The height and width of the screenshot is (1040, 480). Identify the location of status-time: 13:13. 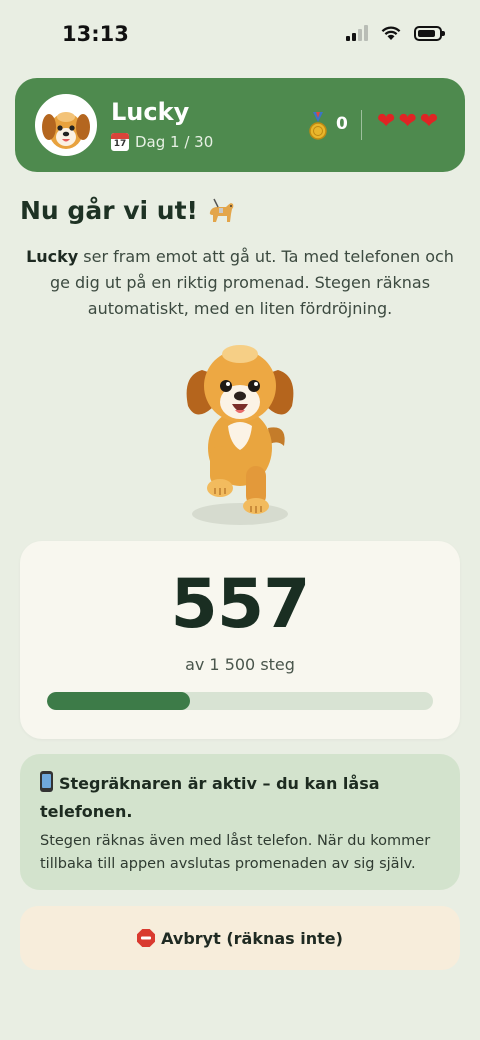
(95, 34).